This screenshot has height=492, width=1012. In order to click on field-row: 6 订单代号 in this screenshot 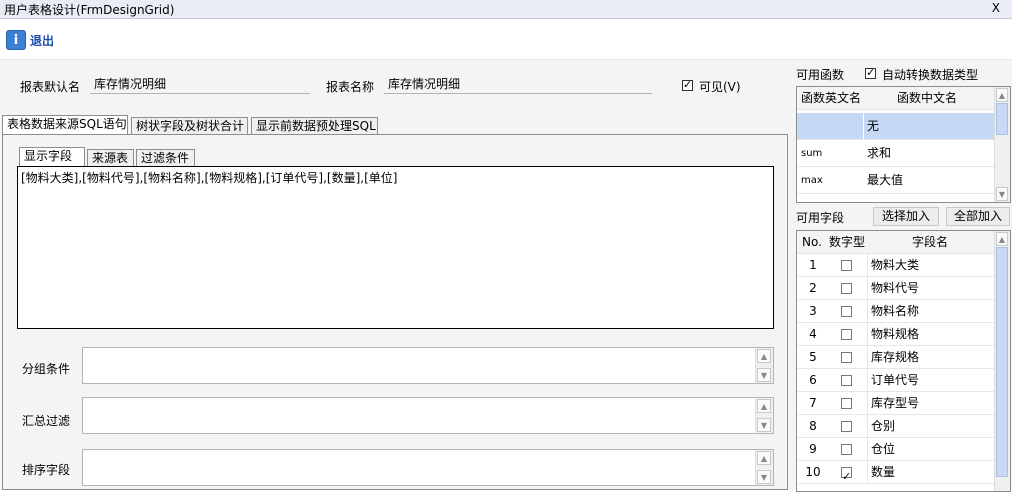, I will do `click(896, 380)`.